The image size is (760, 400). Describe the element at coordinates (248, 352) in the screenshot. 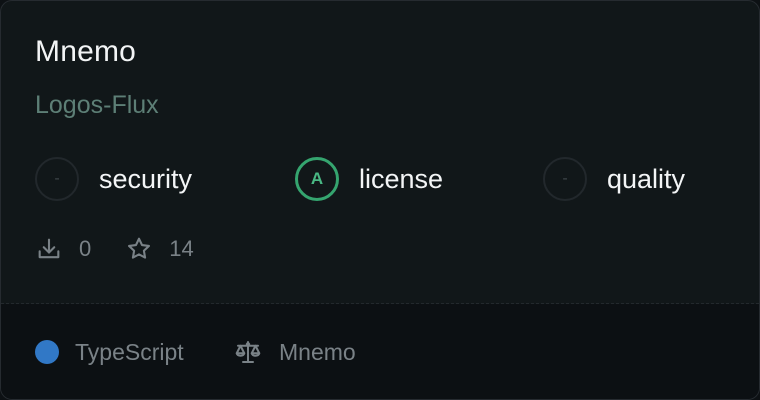

I see `scale-icon` at that location.